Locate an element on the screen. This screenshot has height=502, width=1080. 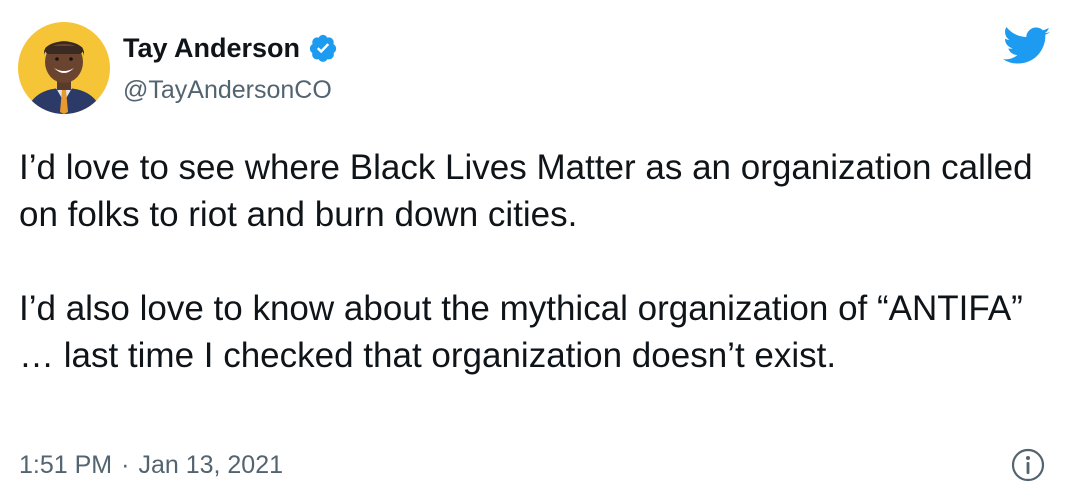
info-icon is located at coordinates (1028, 465).